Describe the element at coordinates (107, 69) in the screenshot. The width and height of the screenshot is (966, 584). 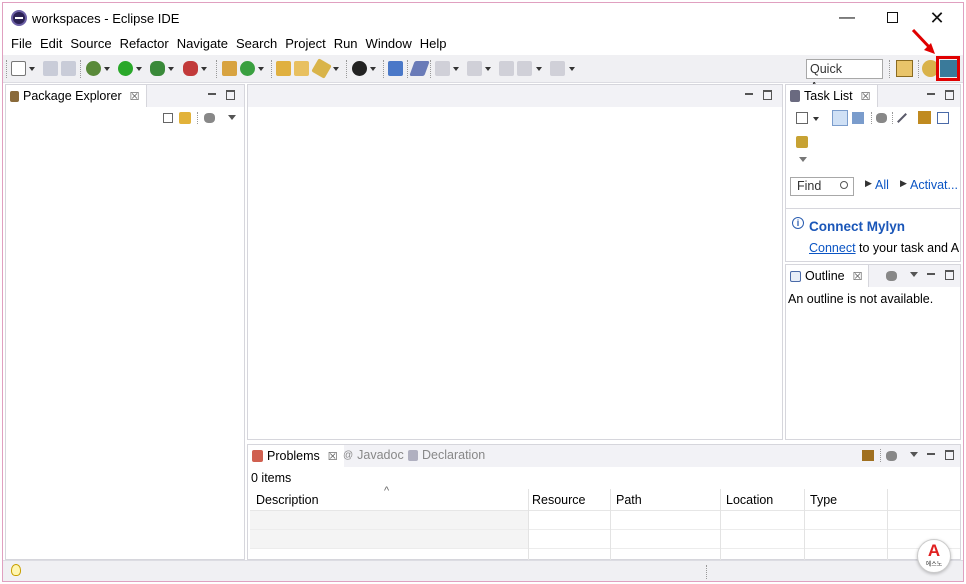
I see `debug-dropdown-icon` at that location.